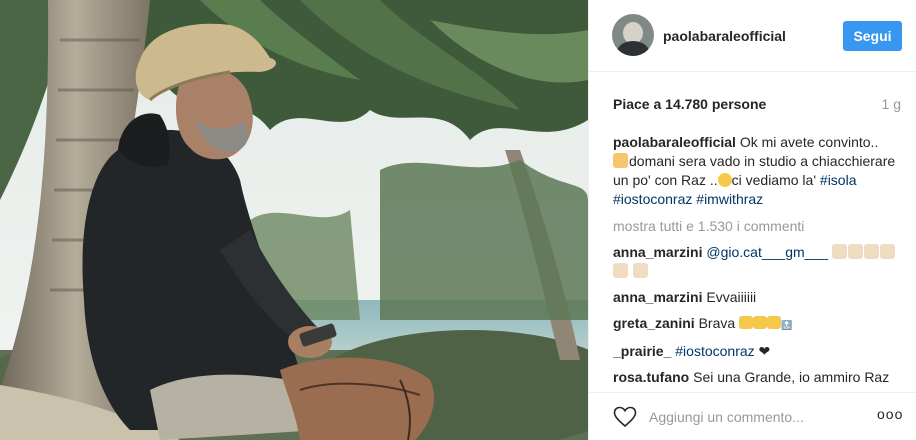 The width and height of the screenshot is (916, 440). What do you see at coordinates (717, 323) in the screenshot?
I see `comment-text: Brava` at bounding box center [717, 323].